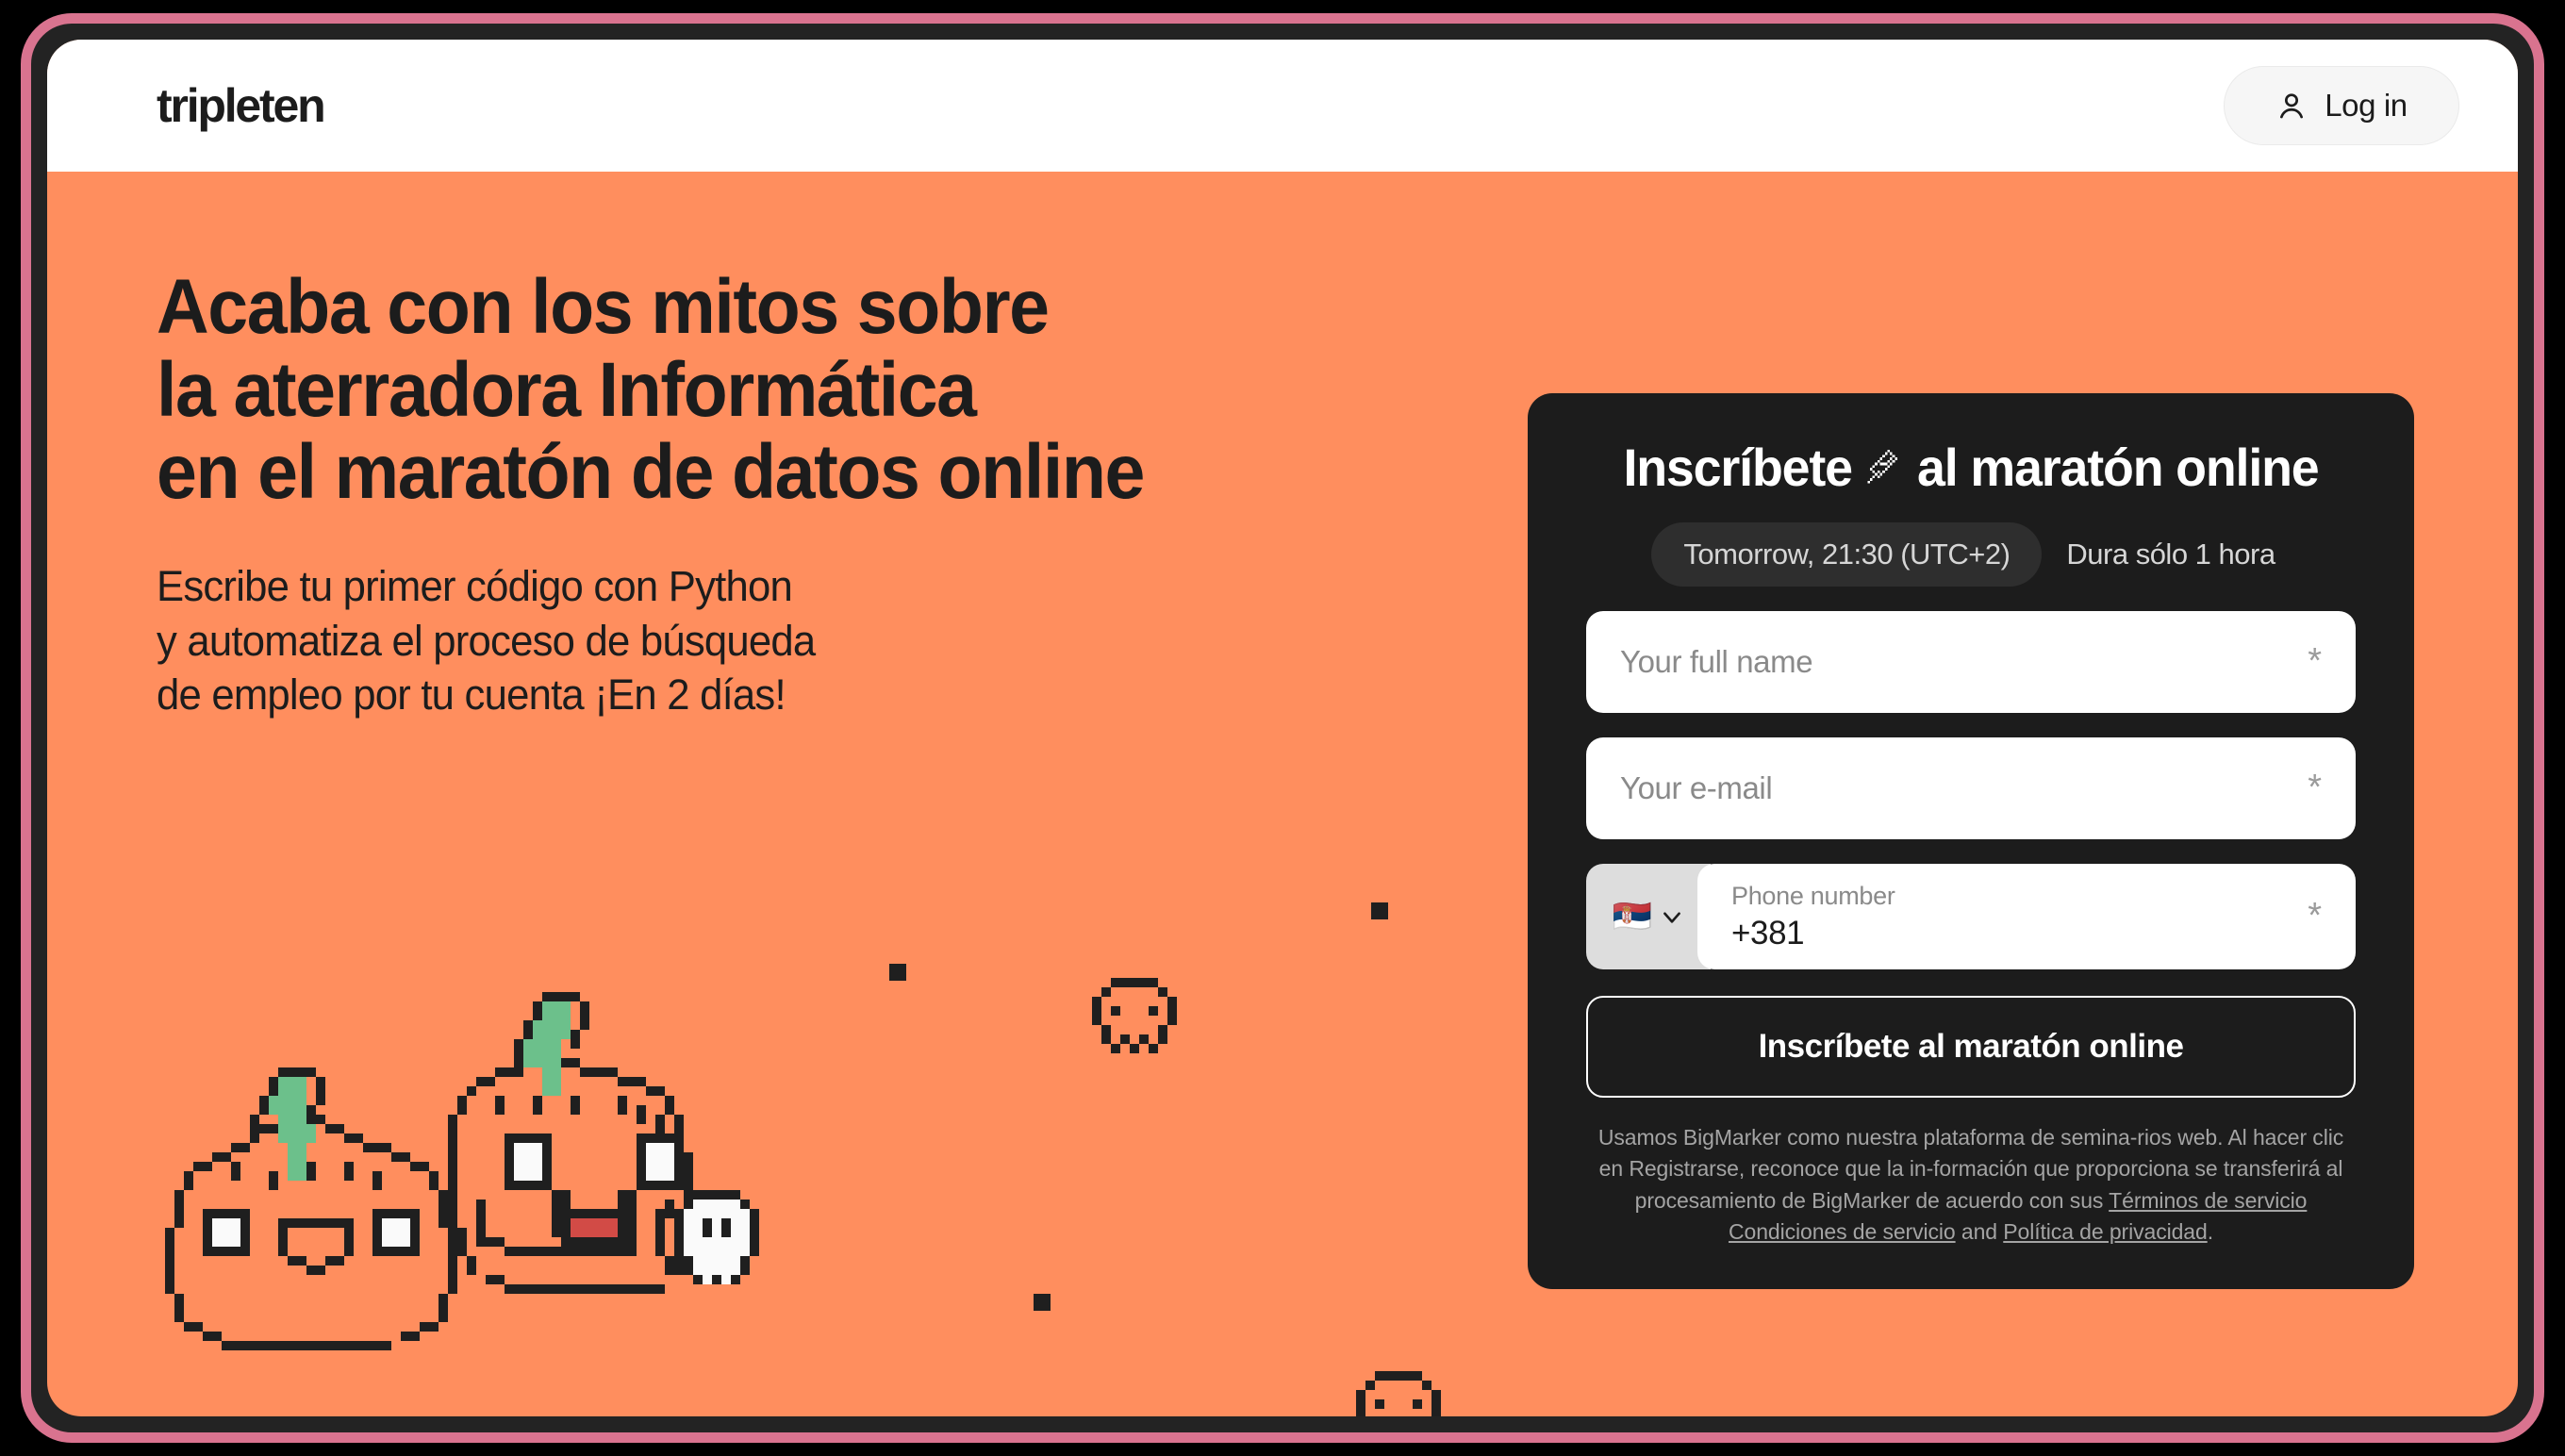 Image resolution: width=2565 pixels, height=1456 pixels. Describe the element at coordinates (2105, 1231) in the screenshot. I see `privacy-policy-link: Política de privacidad` at that location.